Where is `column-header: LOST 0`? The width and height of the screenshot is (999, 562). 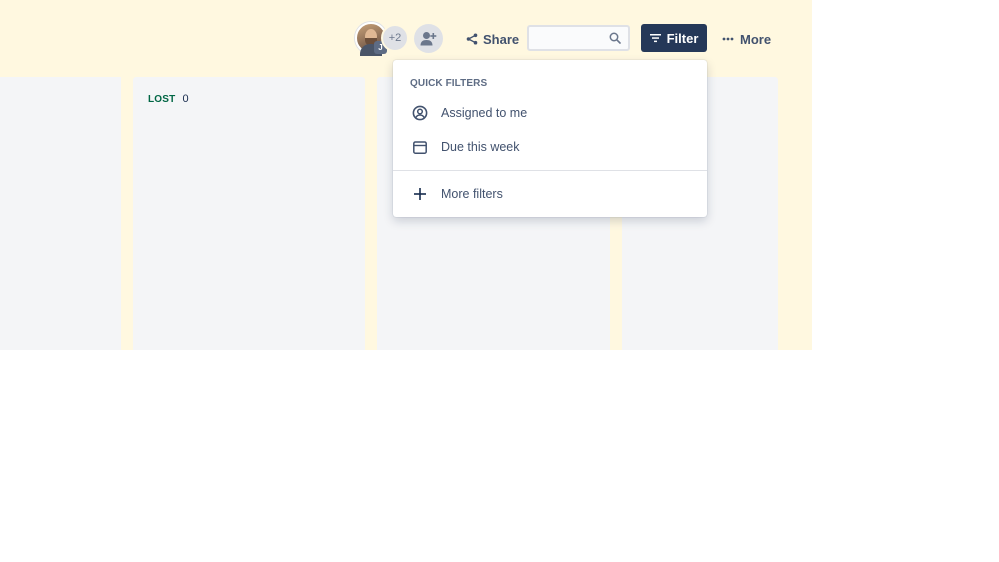
column-header: LOST 0 is located at coordinates (168, 99).